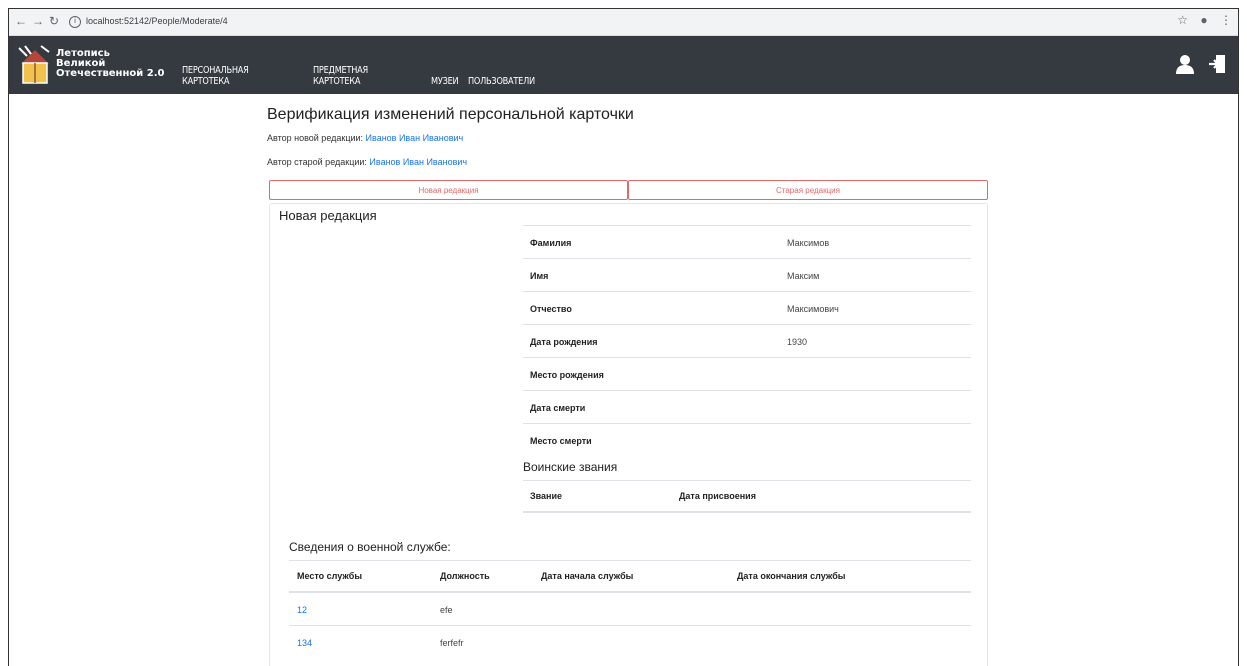 The width and height of the screenshot is (1247, 666). What do you see at coordinates (452, 643) in the screenshot?
I see `service-position: ferfefr` at bounding box center [452, 643].